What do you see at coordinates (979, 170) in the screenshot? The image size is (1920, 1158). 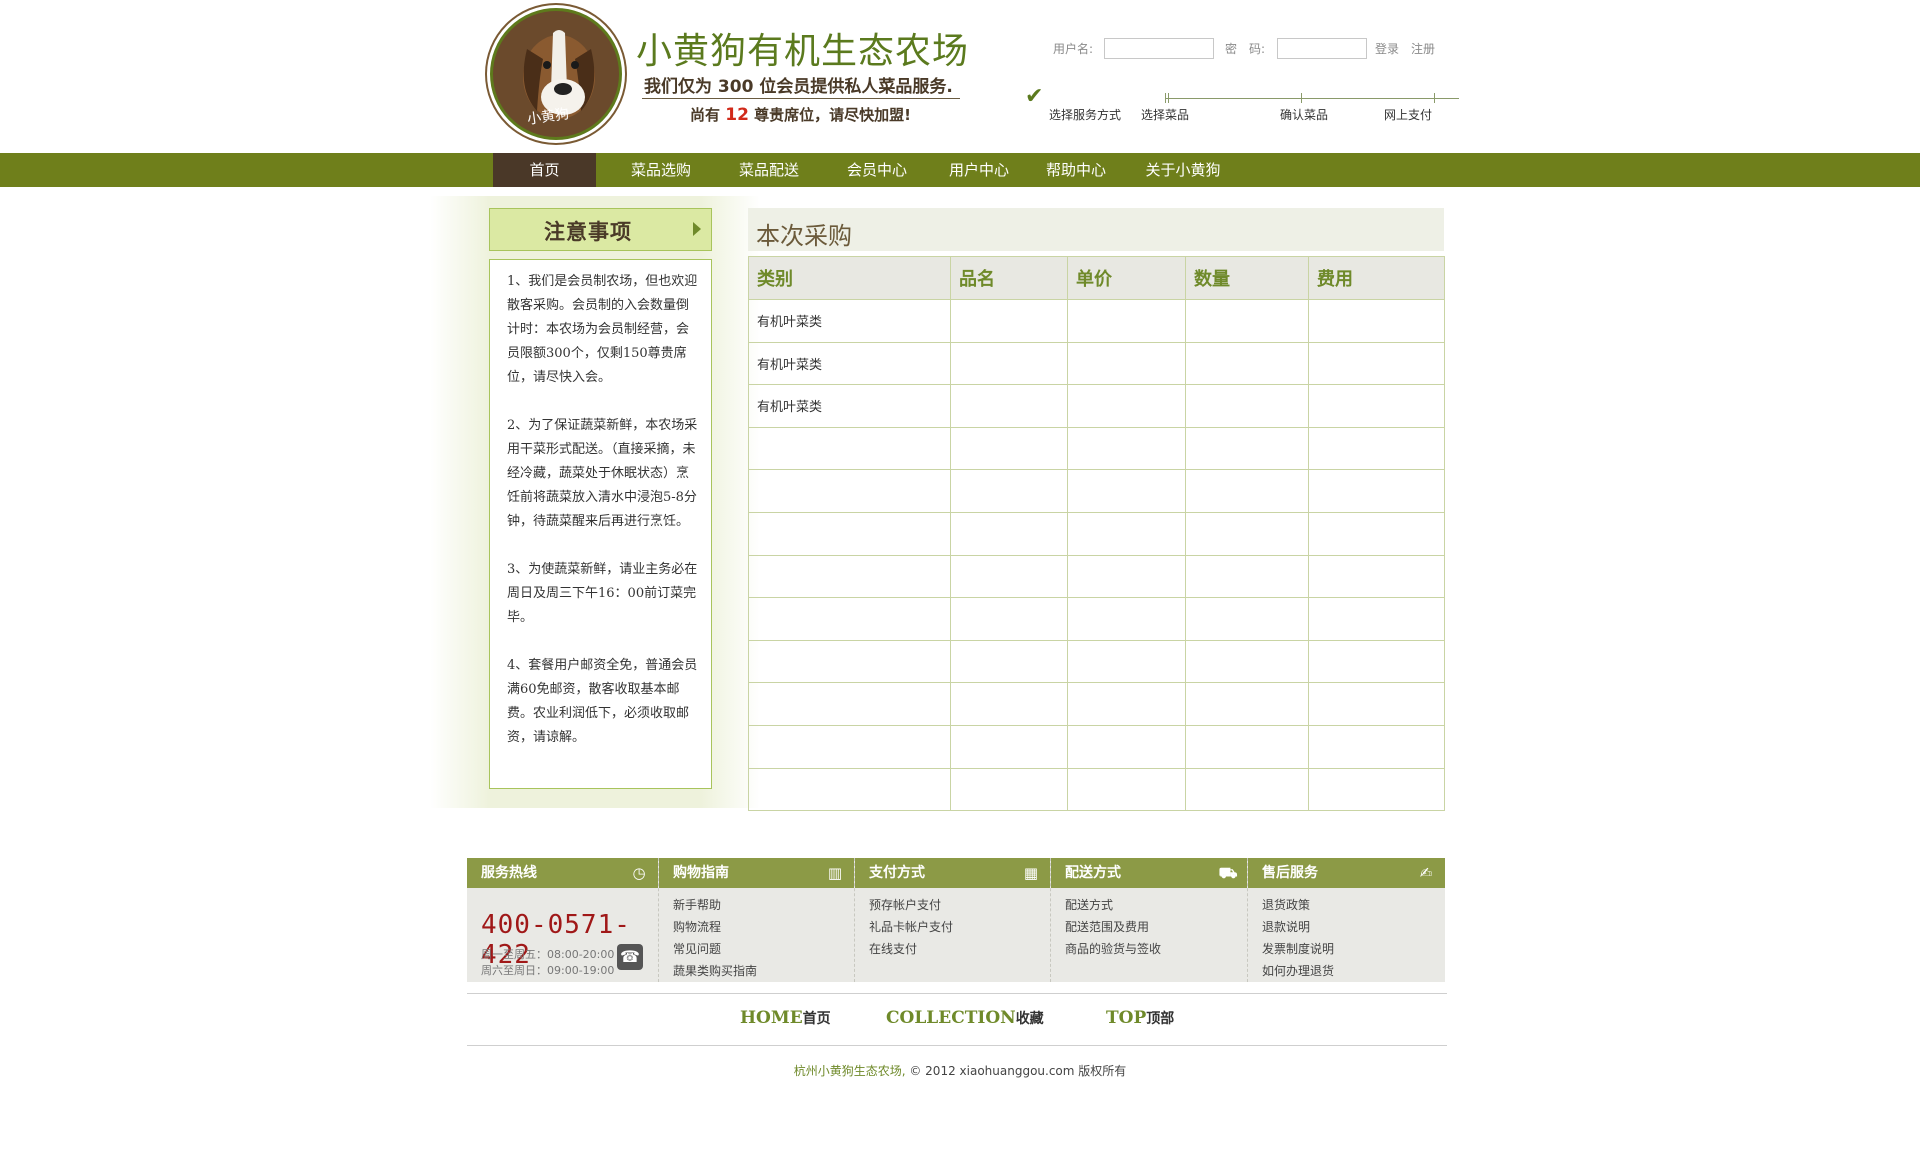 I see `nav-user-center: 用户中心` at bounding box center [979, 170].